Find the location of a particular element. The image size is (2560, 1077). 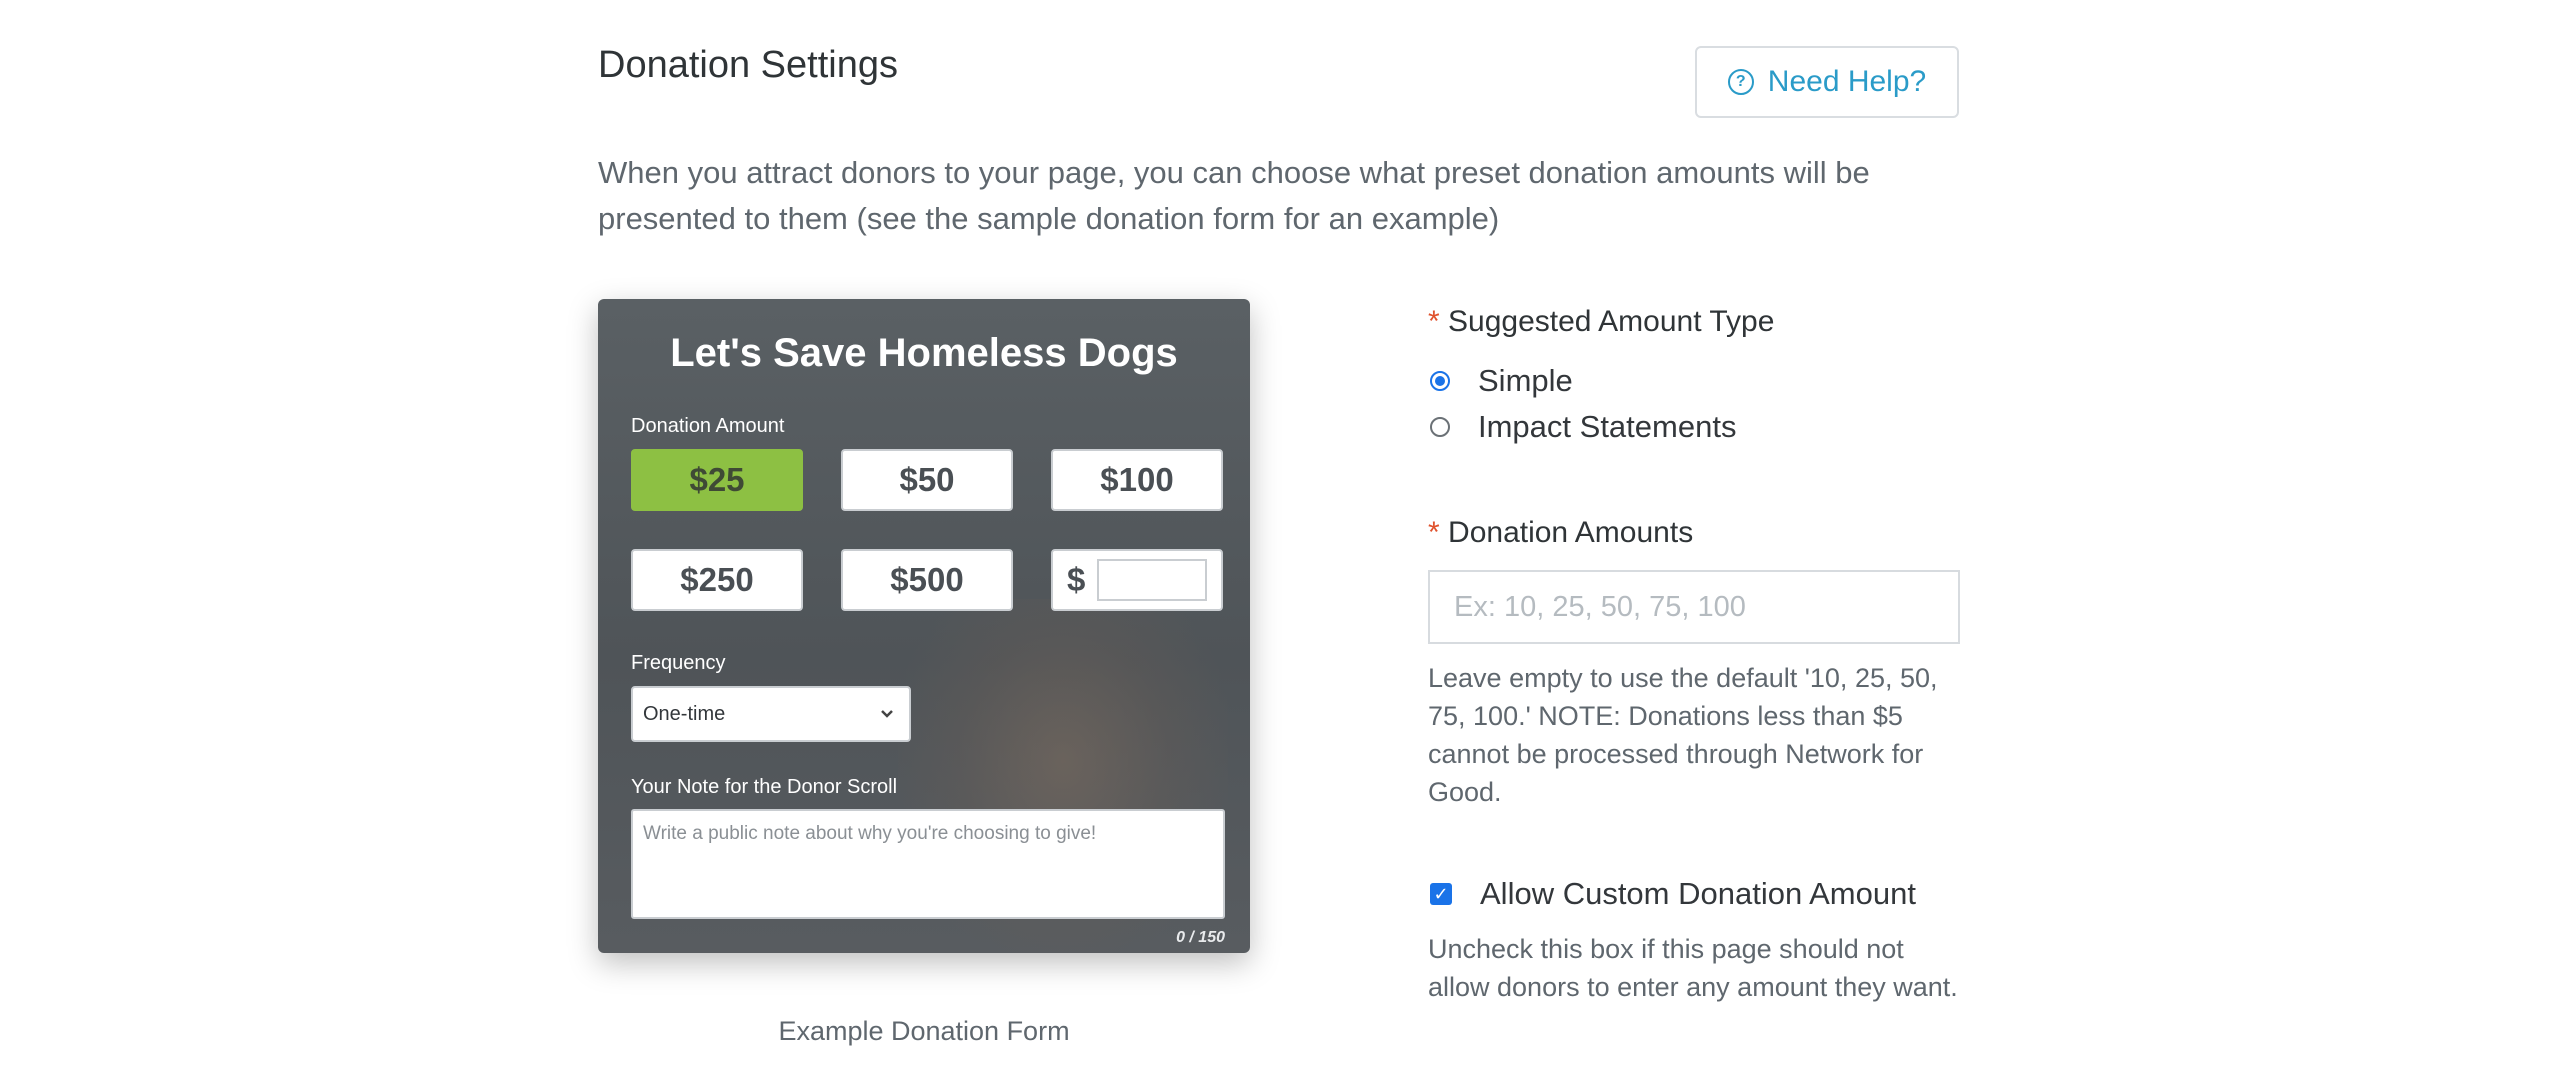

frequency-value: One-time is located at coordinates (684, 713).